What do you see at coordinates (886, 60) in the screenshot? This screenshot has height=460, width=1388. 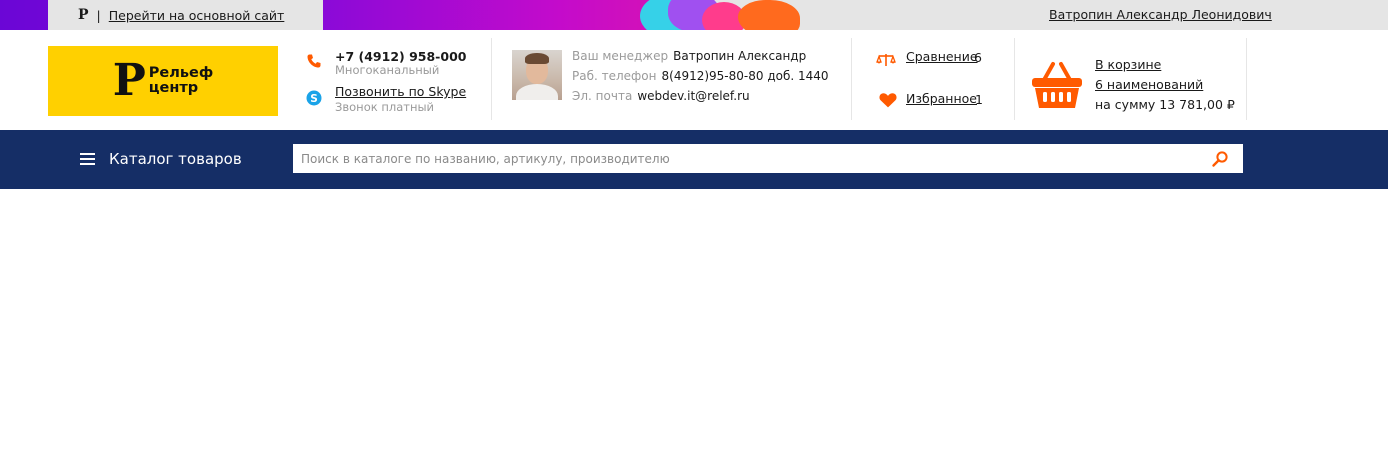 I see `scales-icon` at bounding box center [886, 60].